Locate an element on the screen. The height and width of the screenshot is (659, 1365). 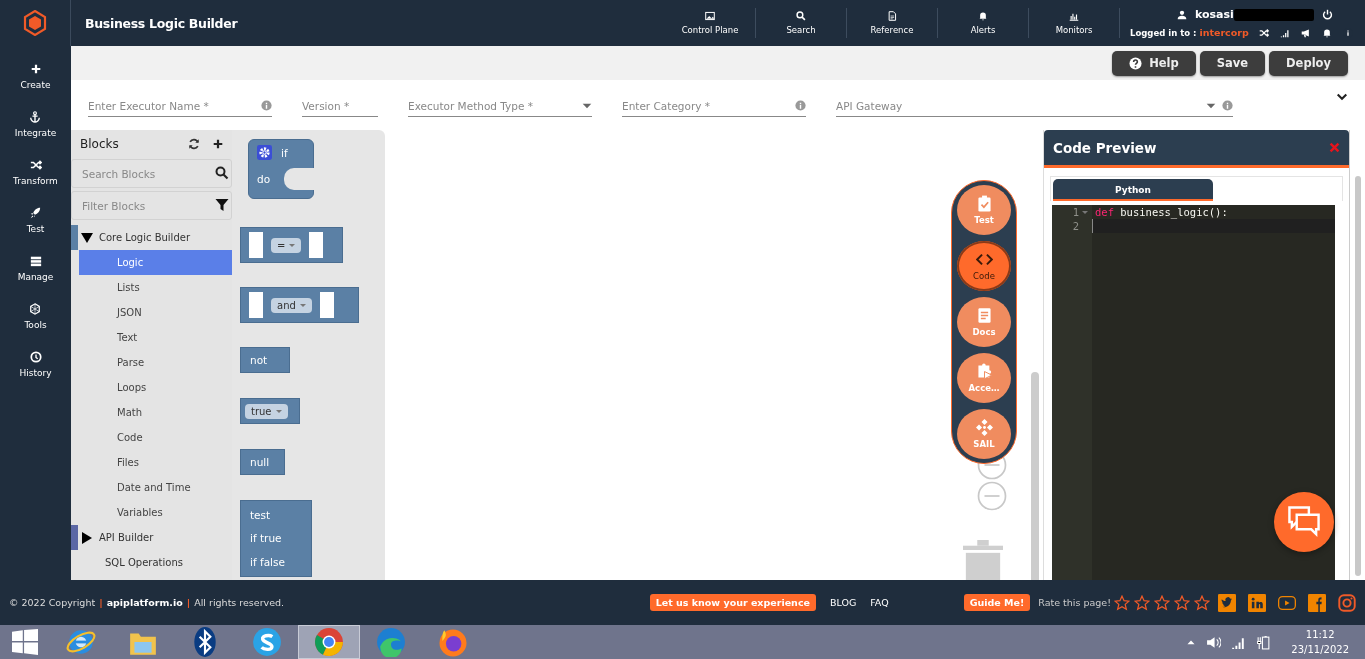
site-link: apiplatform.io is located at coordinates (144, 602).